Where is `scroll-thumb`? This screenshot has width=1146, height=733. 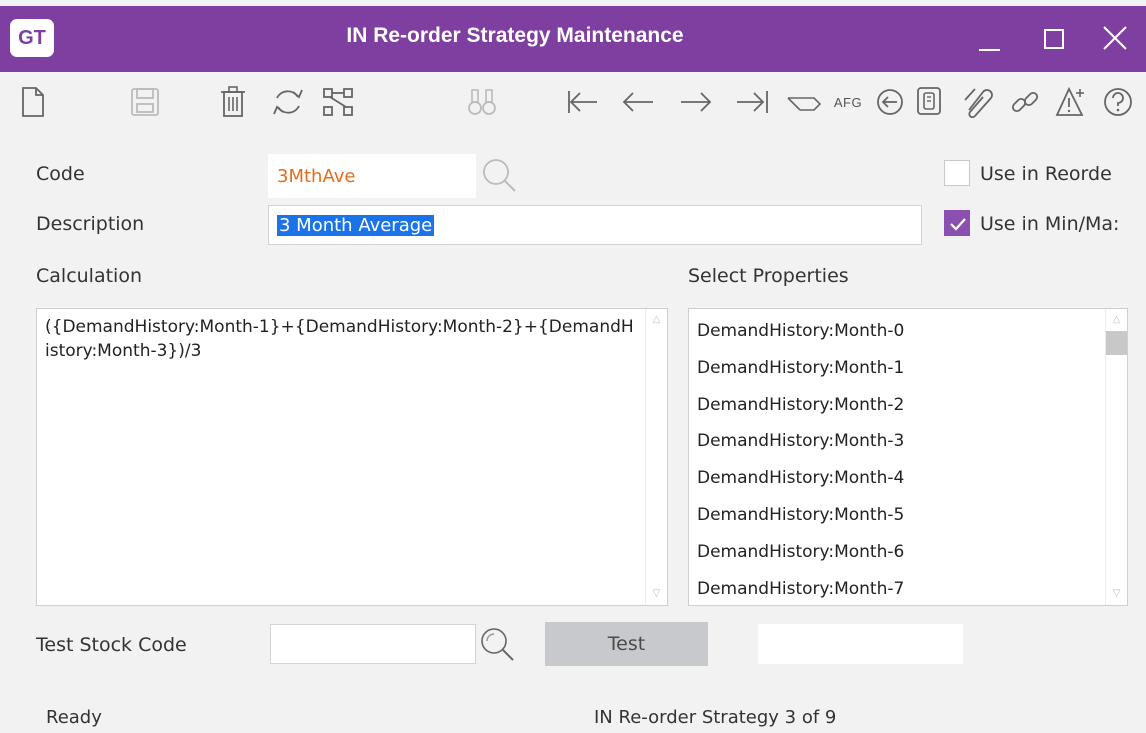
scroll-thumb is located at coordinates (1116, 343).